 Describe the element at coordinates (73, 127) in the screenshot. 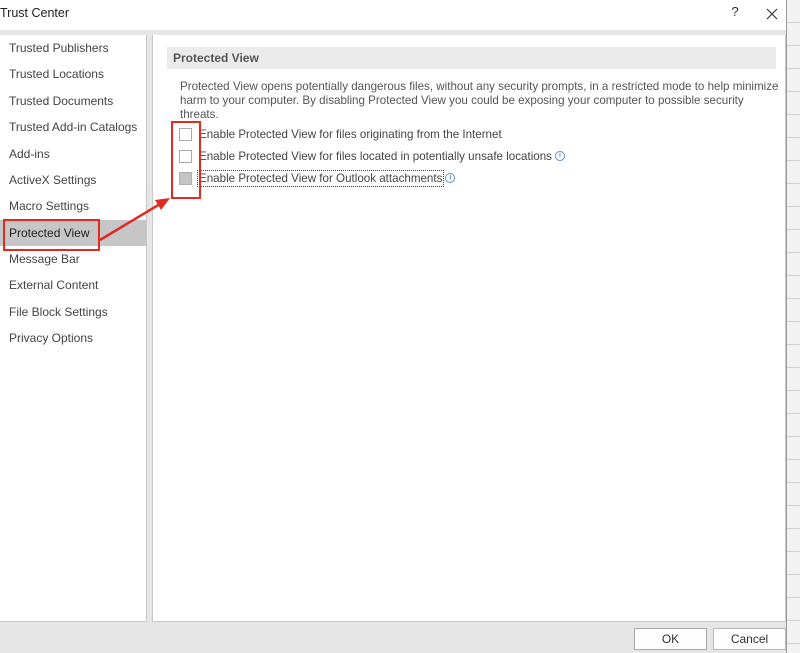

I see `sidebar-item-trusted-add-in-catalogs: Trusted Add-in Catalogs` at that location.